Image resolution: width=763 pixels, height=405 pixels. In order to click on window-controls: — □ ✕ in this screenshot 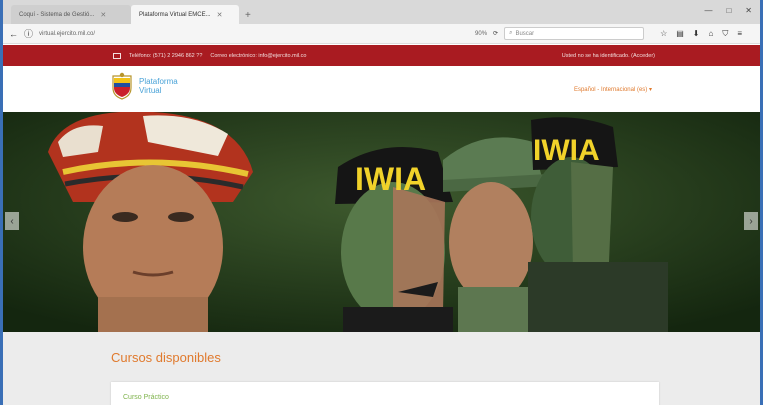, I will do `click(728, 10)`.